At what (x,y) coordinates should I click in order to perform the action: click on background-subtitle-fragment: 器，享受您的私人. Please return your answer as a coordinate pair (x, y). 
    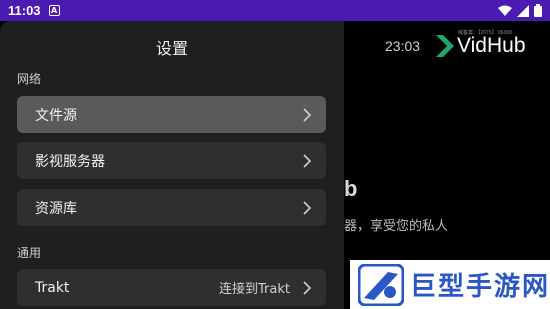
    Looking at the image, I should click on (396, 226).